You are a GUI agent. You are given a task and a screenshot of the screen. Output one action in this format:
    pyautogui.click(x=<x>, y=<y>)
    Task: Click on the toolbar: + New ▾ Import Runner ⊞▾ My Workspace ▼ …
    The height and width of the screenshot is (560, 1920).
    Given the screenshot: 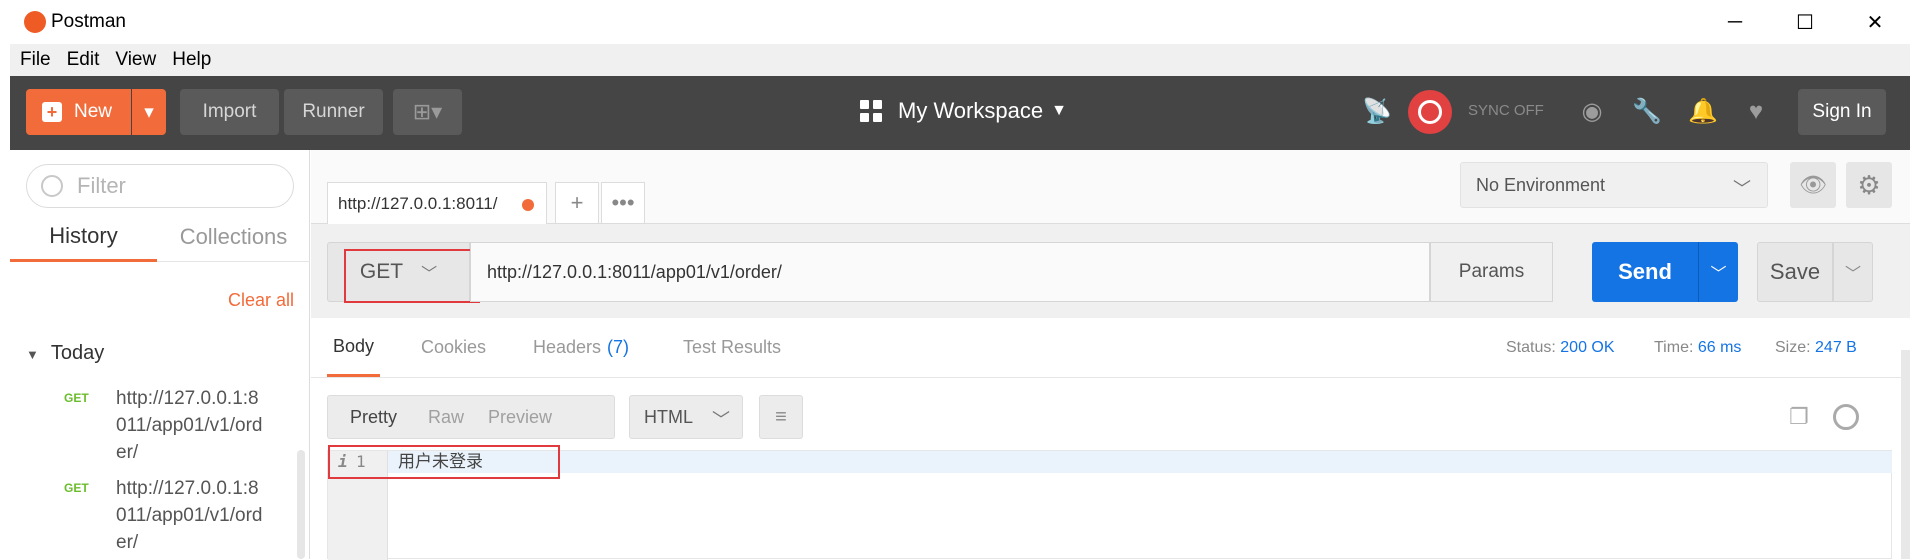 What is the action you would take?
    pyautogui.click(x=960, y=113)
    